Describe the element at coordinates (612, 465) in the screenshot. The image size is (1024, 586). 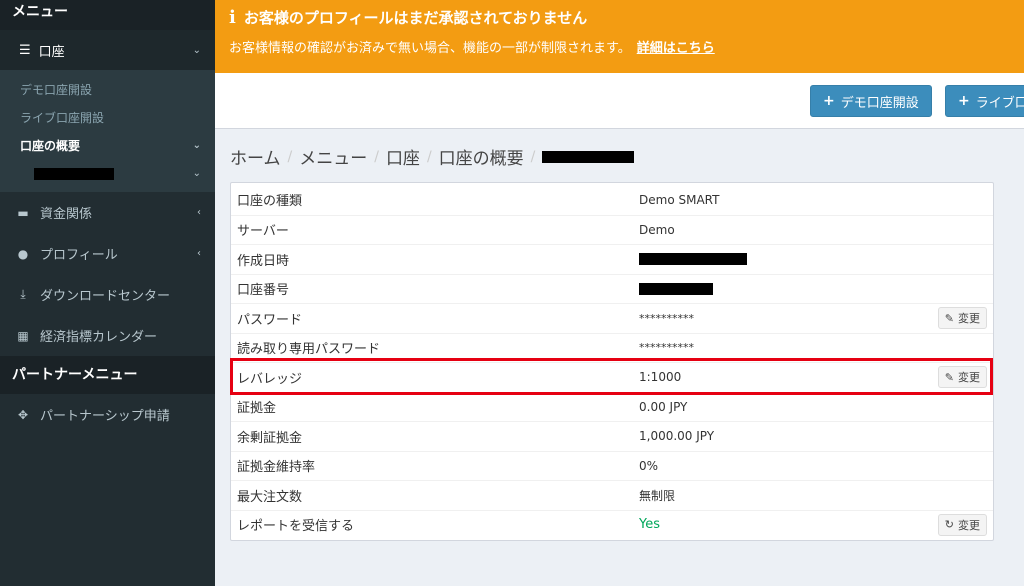
I see `table-row: 証拠金維持率 0%` at that location.